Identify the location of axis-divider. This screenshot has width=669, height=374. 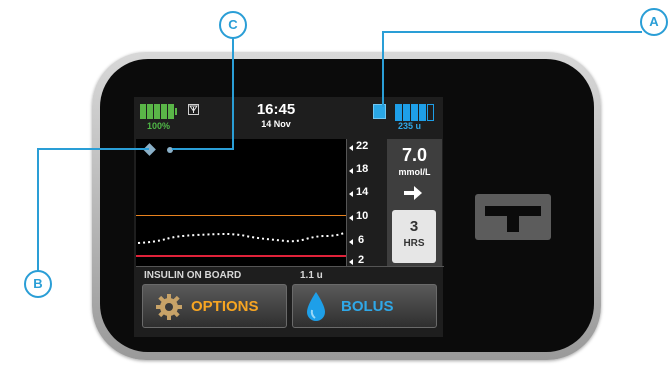
(346, 202).